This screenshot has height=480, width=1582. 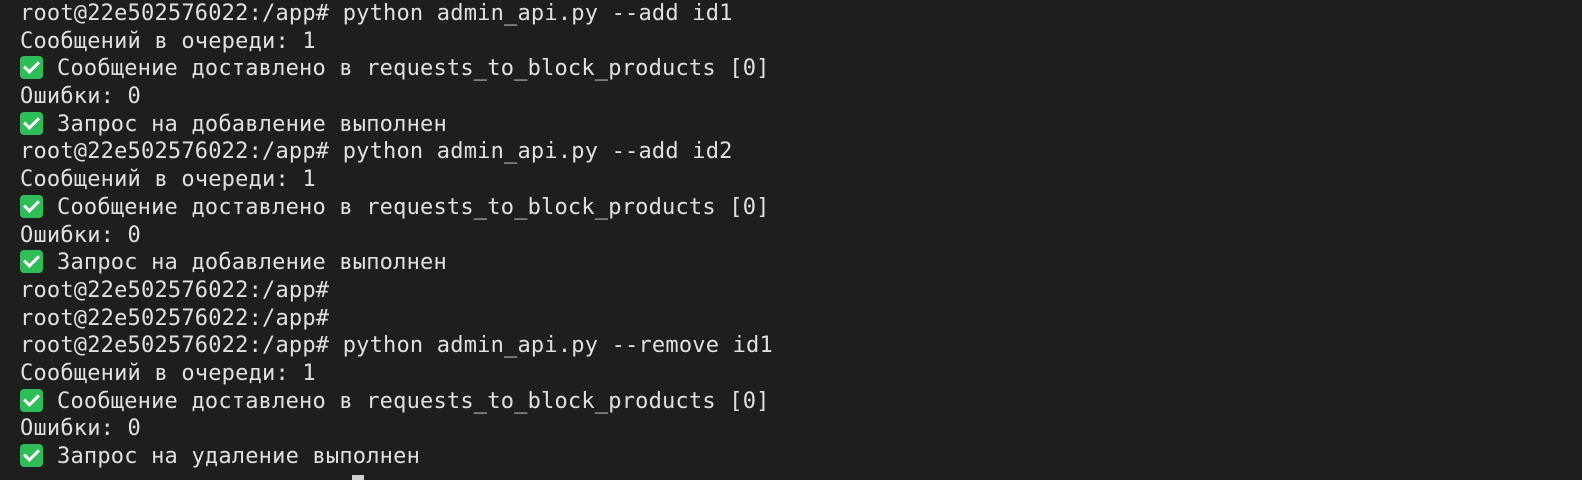 What do you see at coordinates (551, 346) in the screenshot?
I see `command: python admin_api.py --remove id1` at bounding box center [551, 346].